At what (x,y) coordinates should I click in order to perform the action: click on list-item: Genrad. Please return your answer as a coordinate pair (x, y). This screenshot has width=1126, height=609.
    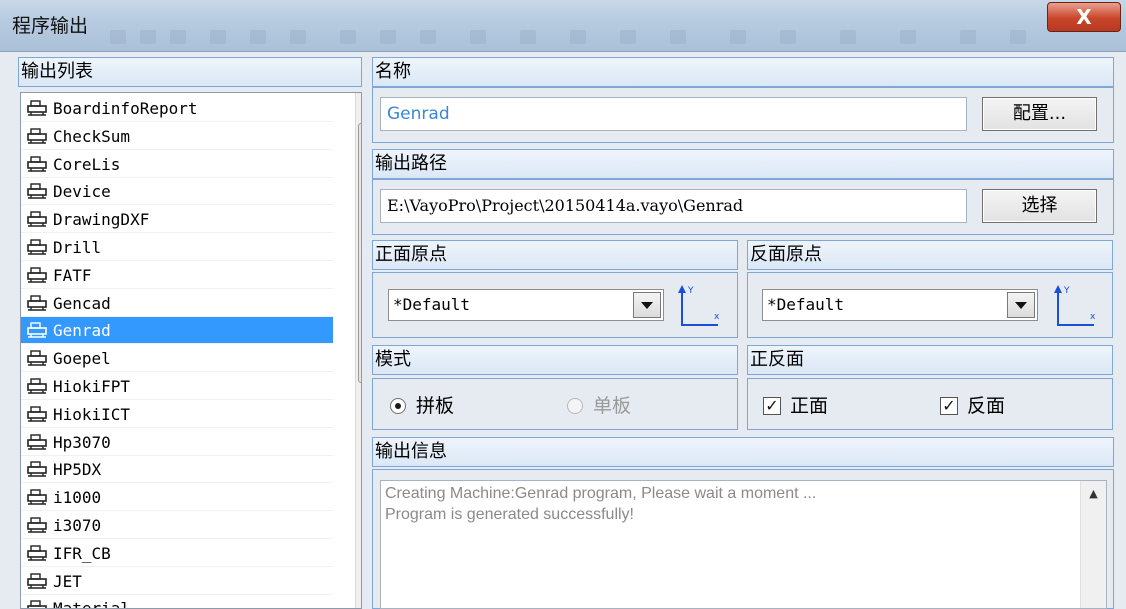
    Looking at the image, I should click on (177, 331).